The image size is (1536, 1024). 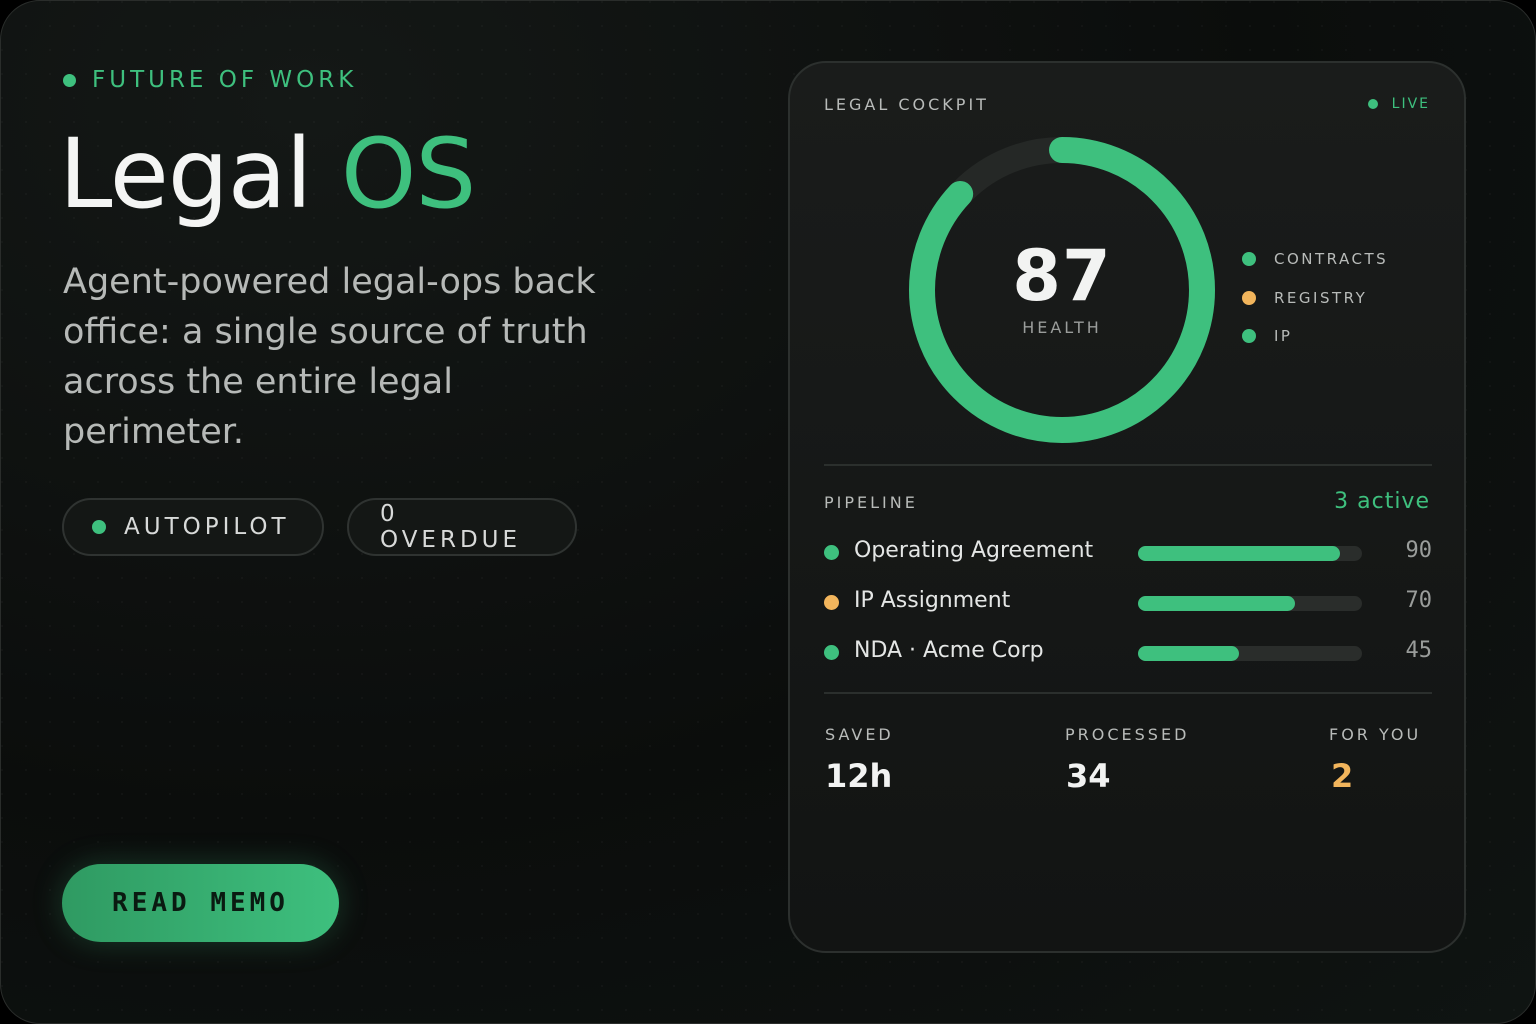 I want to click on stat-processed-value: 34, so click(x=1088, y=776).